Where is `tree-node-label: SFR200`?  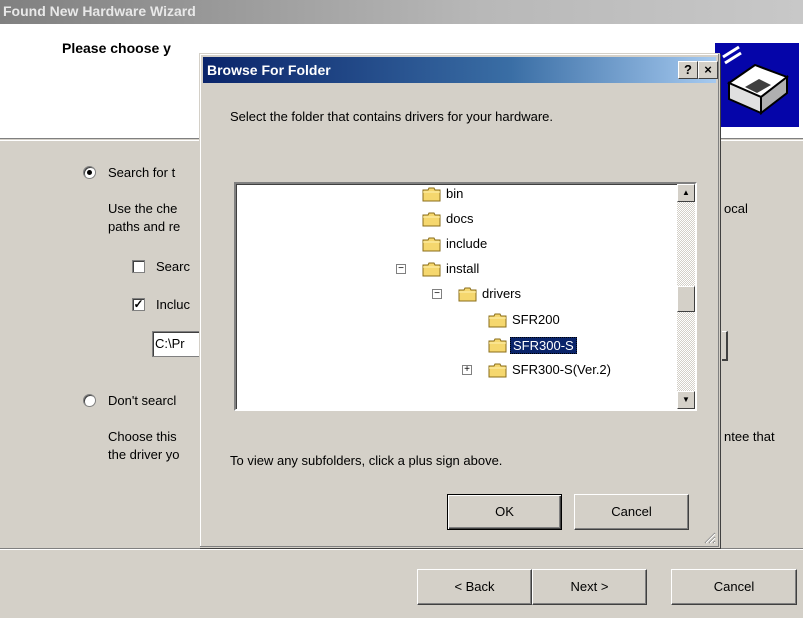
tree-node-label: SFR200 is located at coordinates (536, 319).